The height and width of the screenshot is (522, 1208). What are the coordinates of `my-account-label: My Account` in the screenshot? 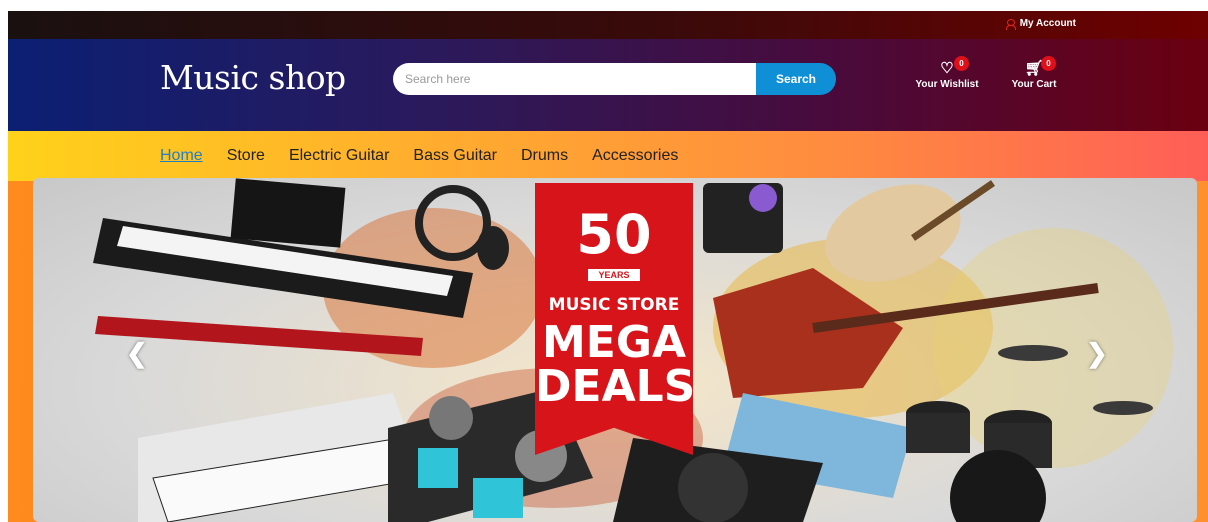 It's located at (1047, 23).